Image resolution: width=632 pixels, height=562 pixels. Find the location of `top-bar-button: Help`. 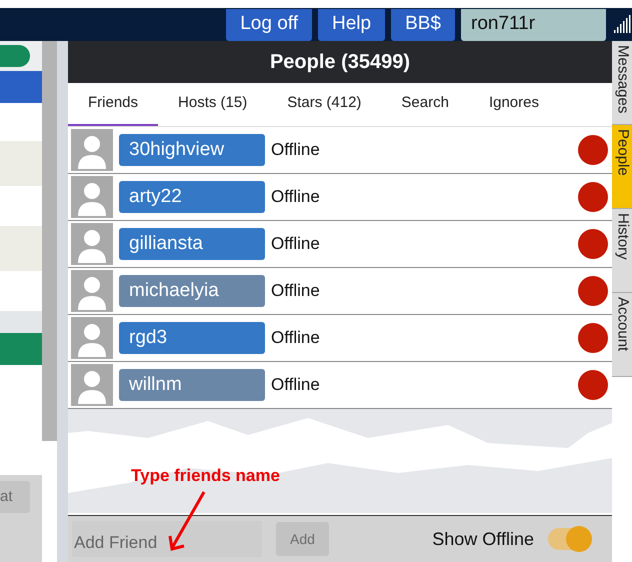

top-bar-button: Help is located at coordinates (352, 24).